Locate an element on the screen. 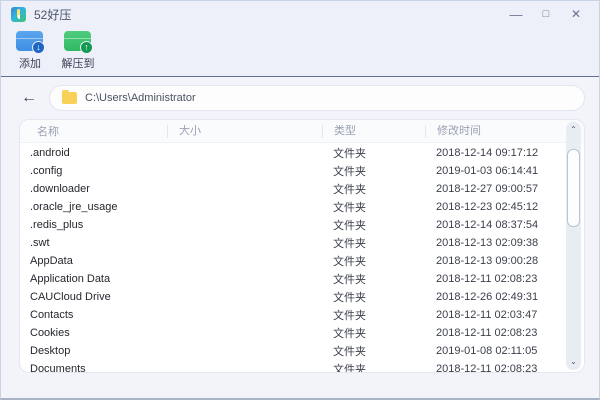 The height and width of the screenshot is (400, 600). window-controls: — □ ✕ is located at coordinates (546, 14).